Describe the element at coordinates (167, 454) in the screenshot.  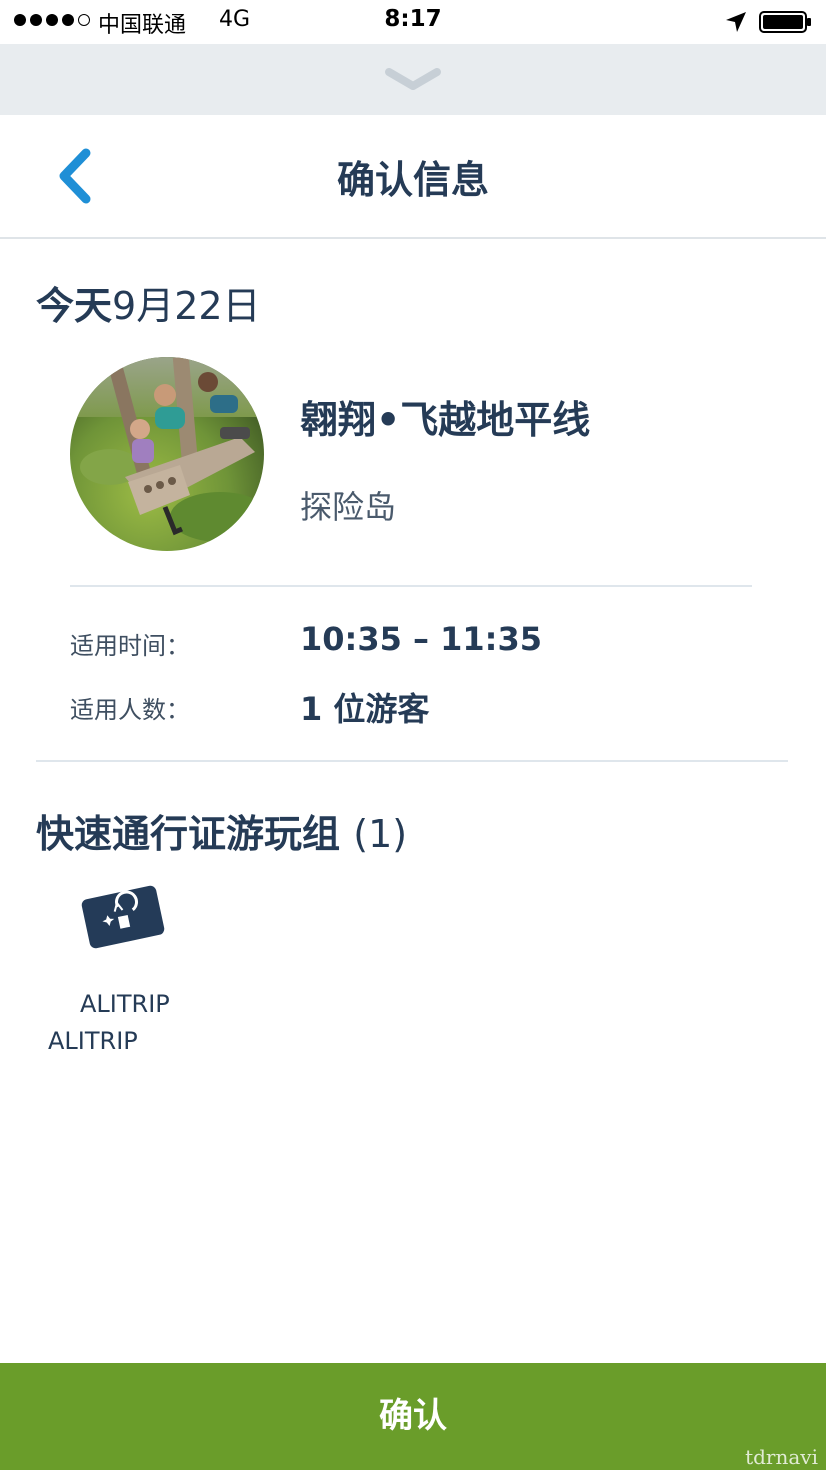
I see `attraction-photo` at that location.